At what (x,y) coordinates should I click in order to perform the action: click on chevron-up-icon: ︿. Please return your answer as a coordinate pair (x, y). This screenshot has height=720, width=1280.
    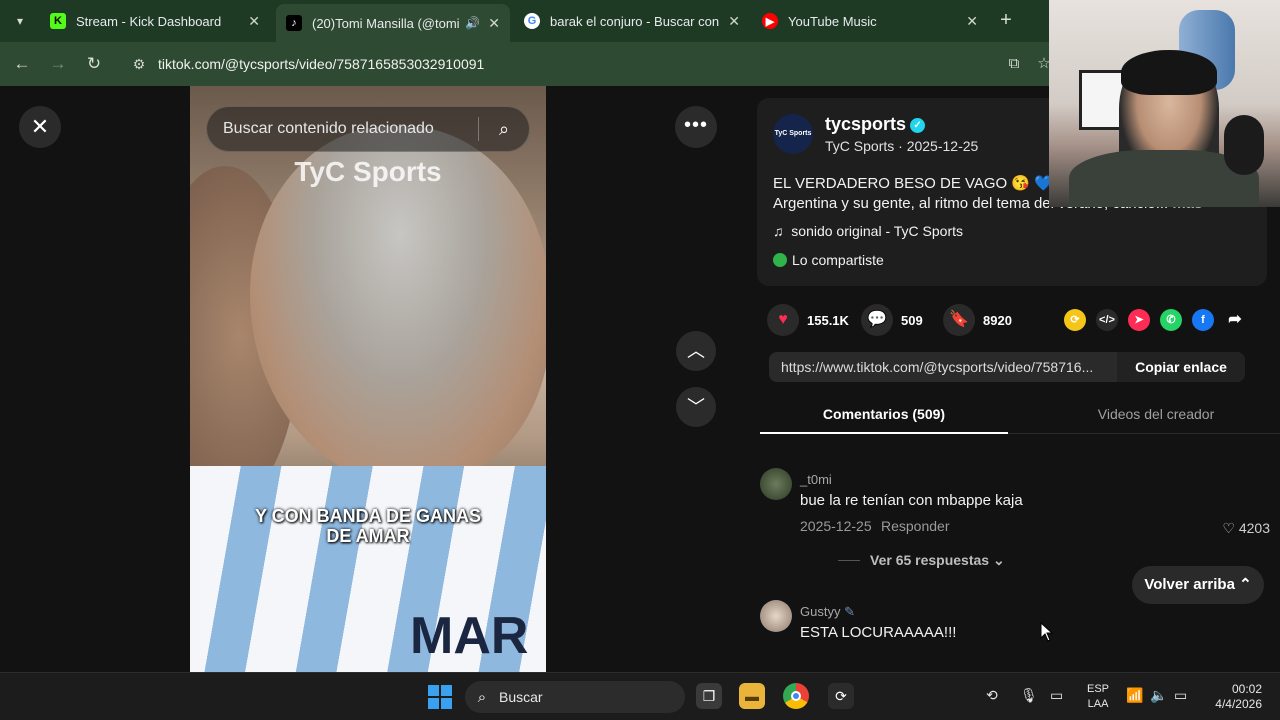
    Looking at the image, I should click on (696, 351).